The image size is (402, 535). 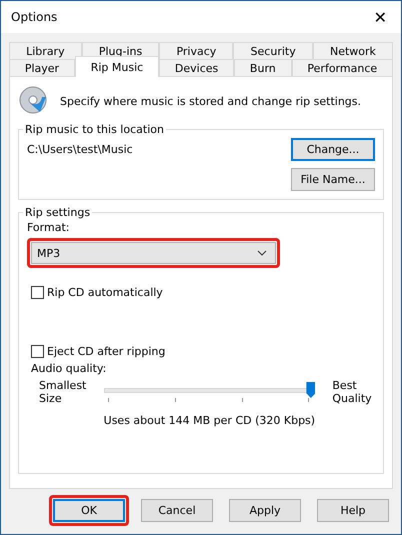 I want to click on dialog-button: OK, so click(x=89, y=510).